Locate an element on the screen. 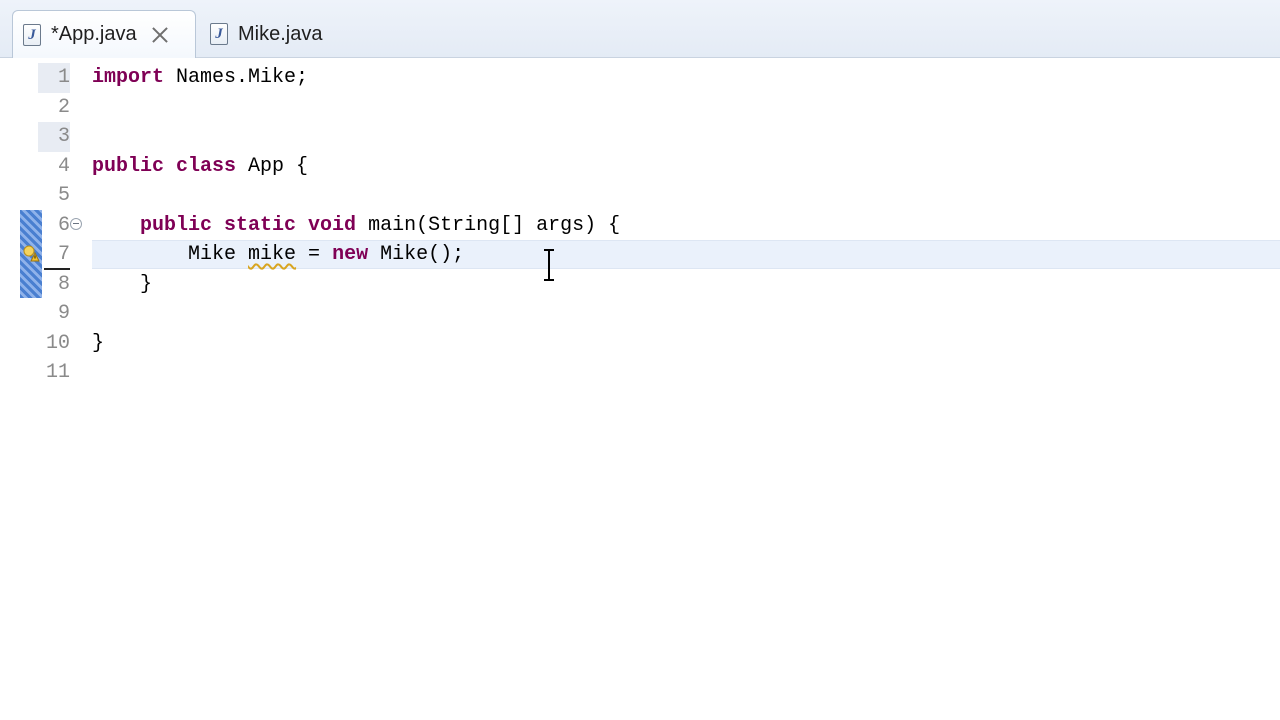  code-text: = is located at coordinates (314, 254).